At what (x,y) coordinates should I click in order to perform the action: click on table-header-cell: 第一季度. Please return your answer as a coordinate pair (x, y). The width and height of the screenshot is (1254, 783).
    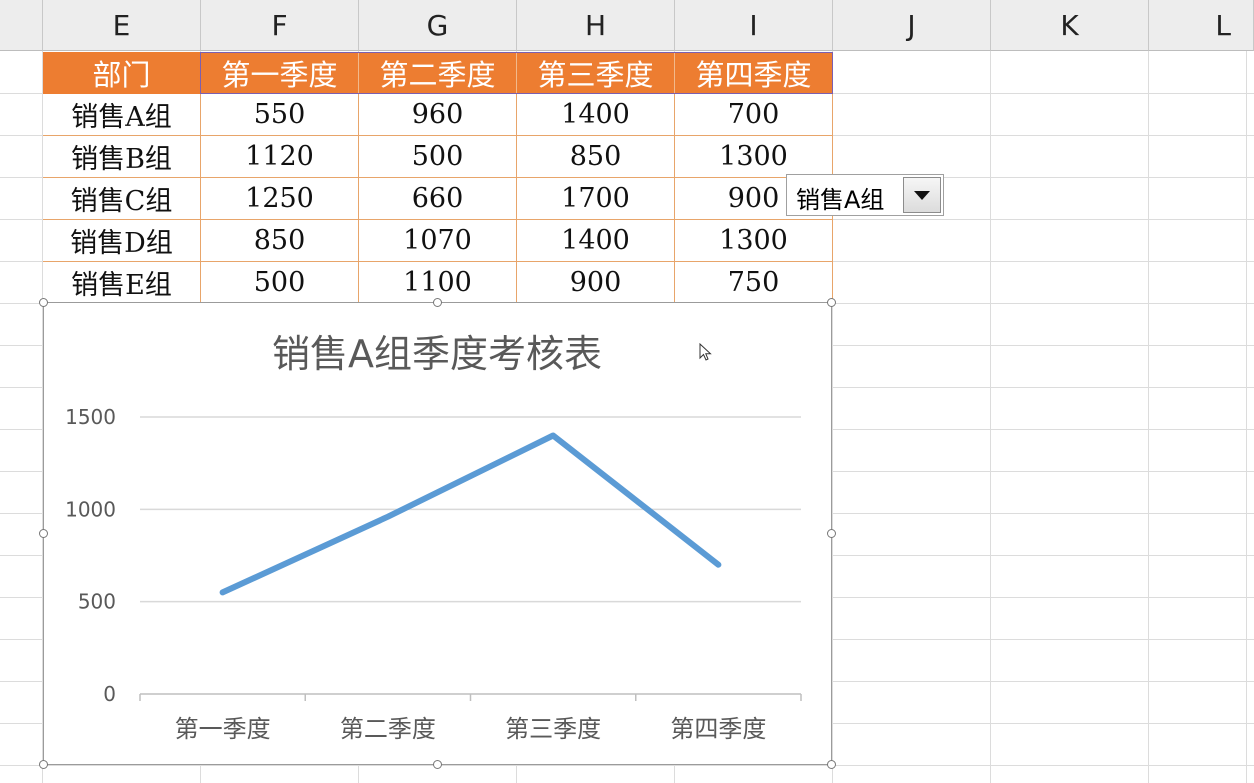
    Looking at the image, I should click on (280, 73).